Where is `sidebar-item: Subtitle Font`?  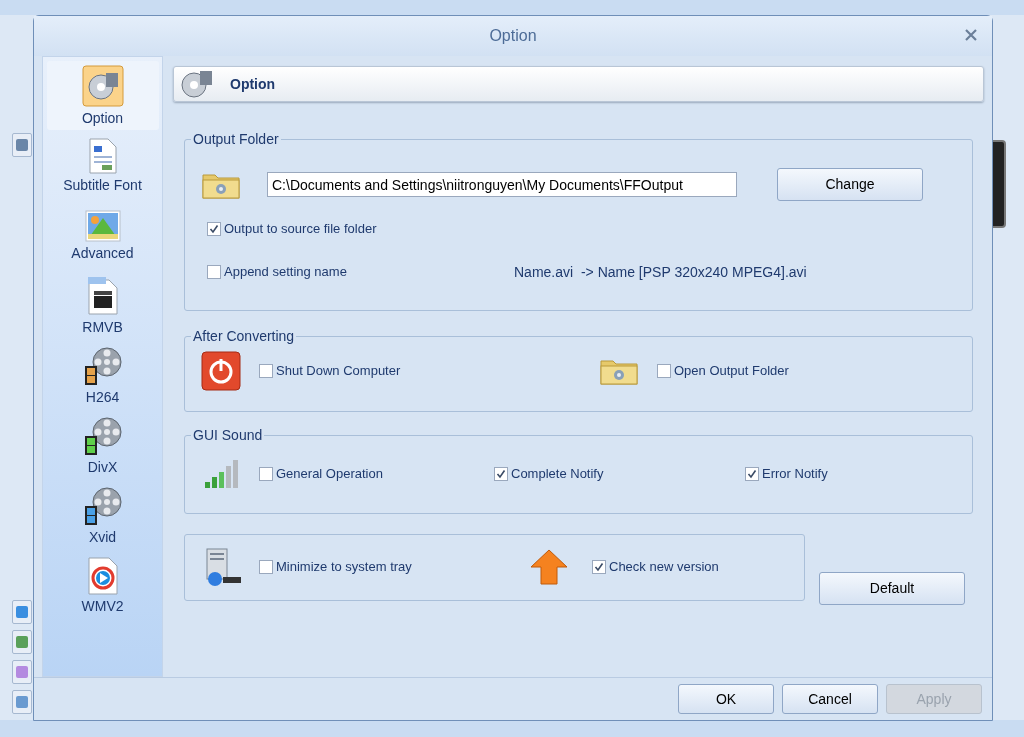 sidebar-item: Subtitle Font is located at coordinates (102, 165).